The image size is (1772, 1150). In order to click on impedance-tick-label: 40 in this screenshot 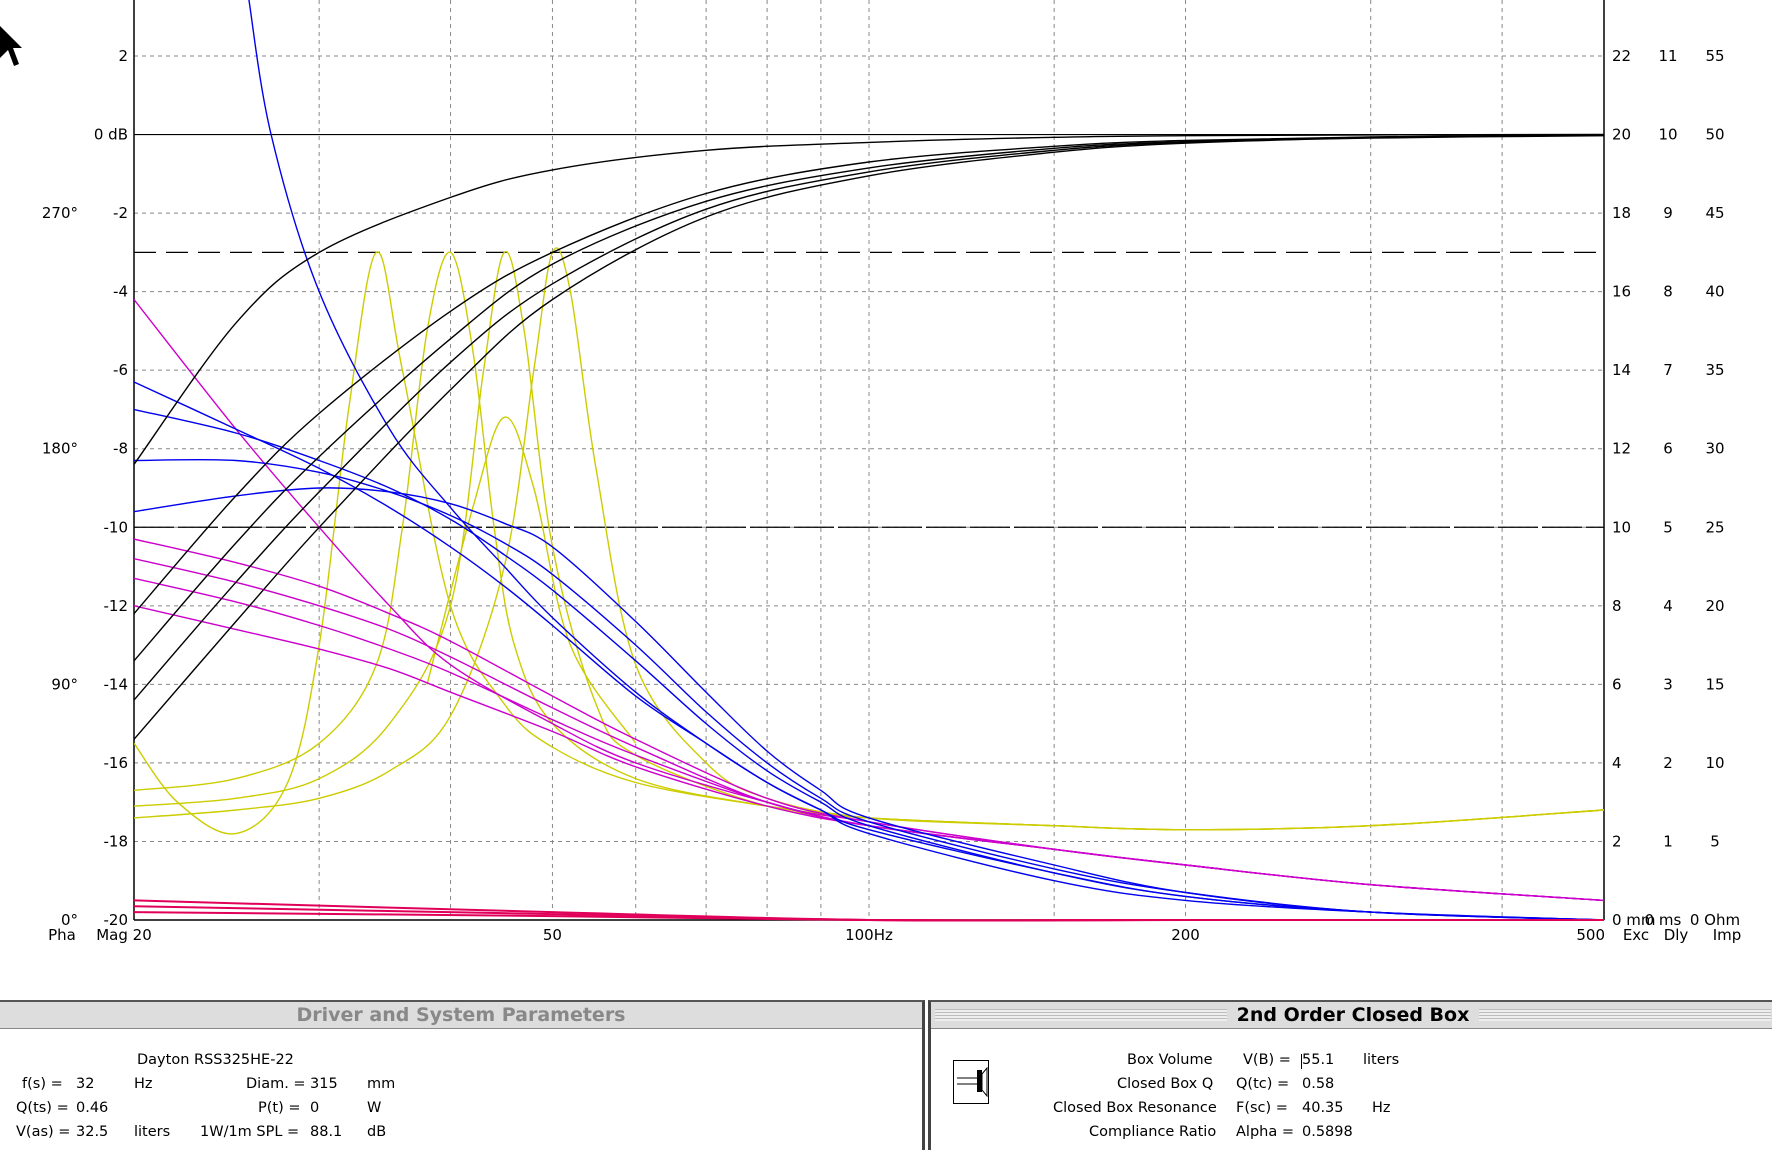, I will do `click(1714, 292)`.